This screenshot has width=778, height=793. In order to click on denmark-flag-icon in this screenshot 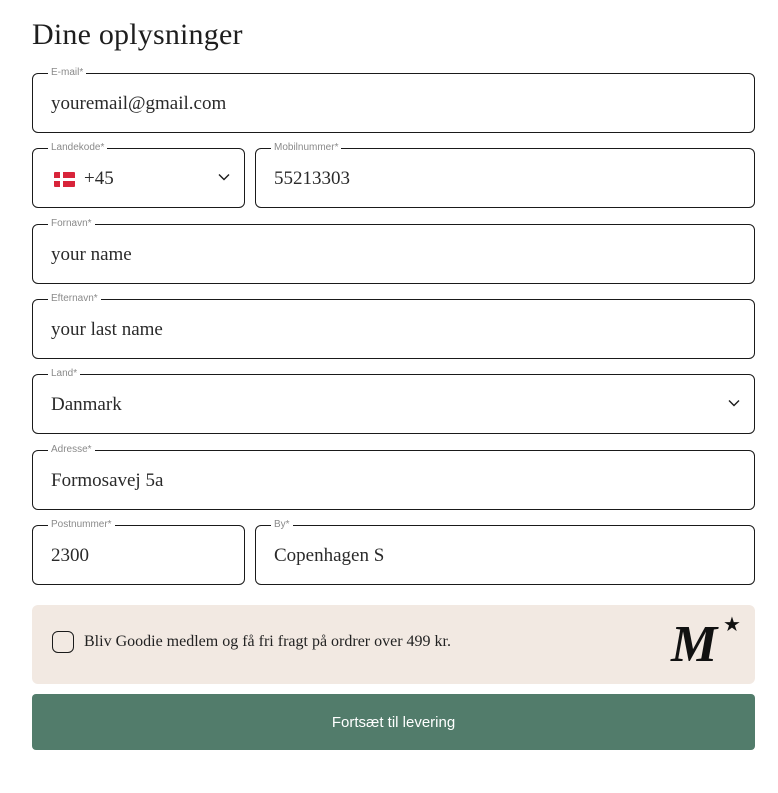, I will do `click(64, 179)`.